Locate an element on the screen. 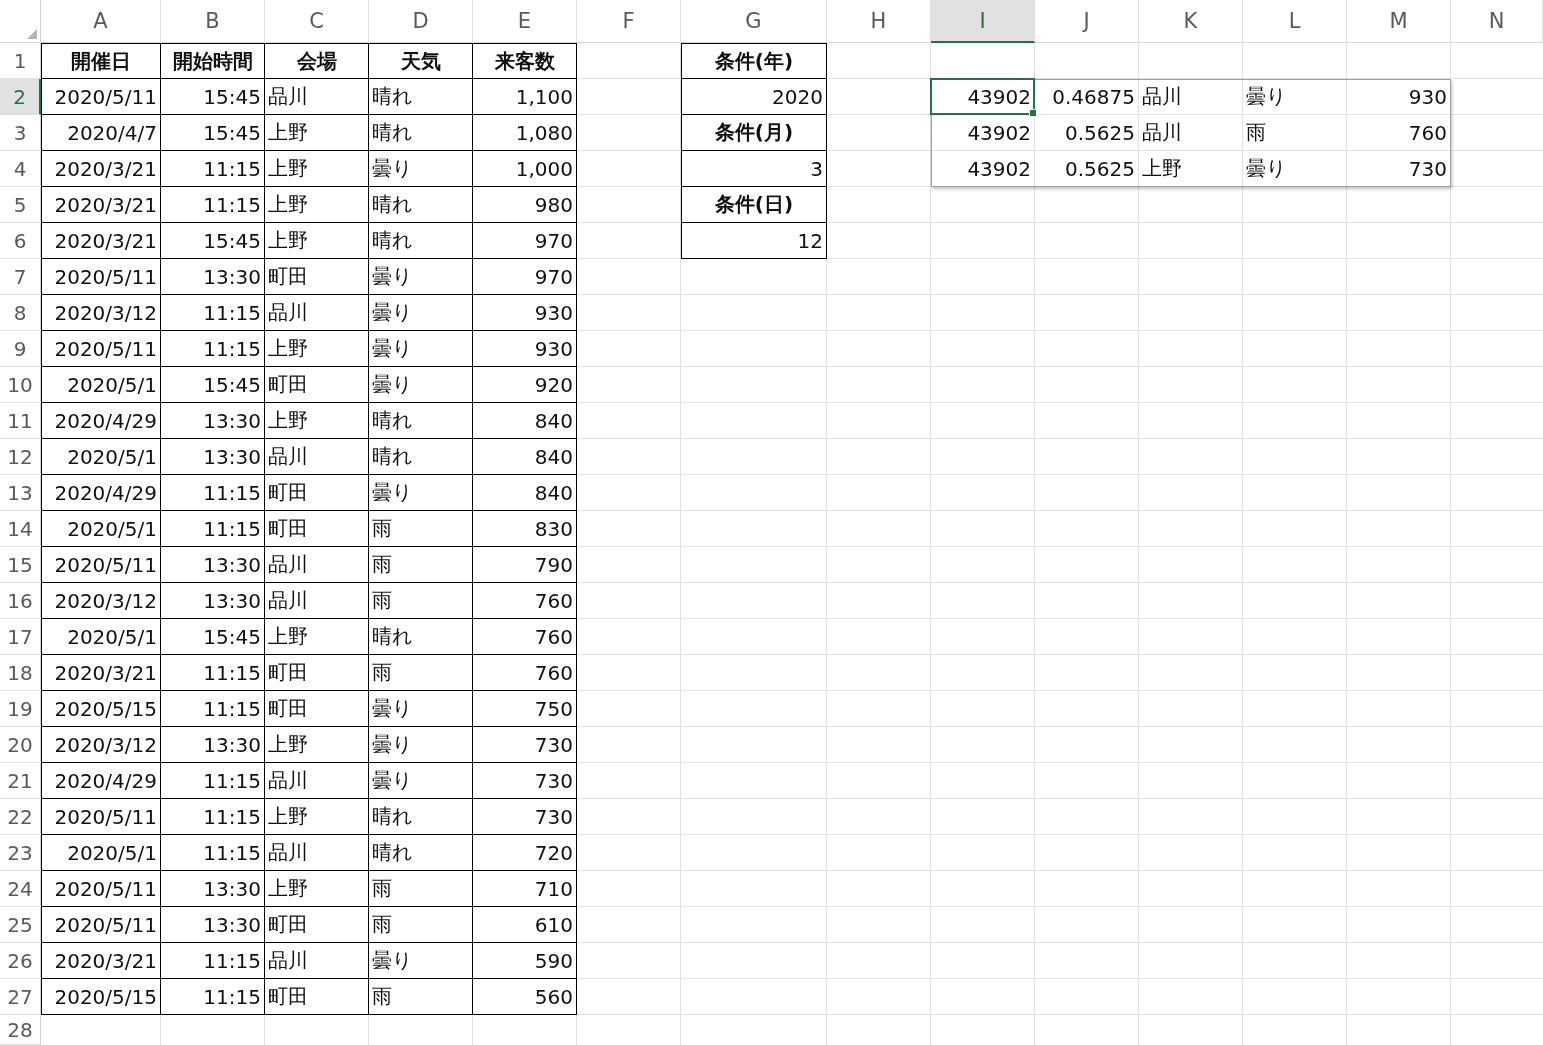 Image resolution: width=1543 pixels, height=1045 pixels. result-cell: 上野 is located at coordinates (1191, 169).